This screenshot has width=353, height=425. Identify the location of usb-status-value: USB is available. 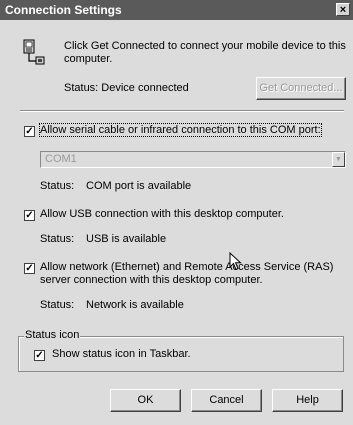
(126, 239).